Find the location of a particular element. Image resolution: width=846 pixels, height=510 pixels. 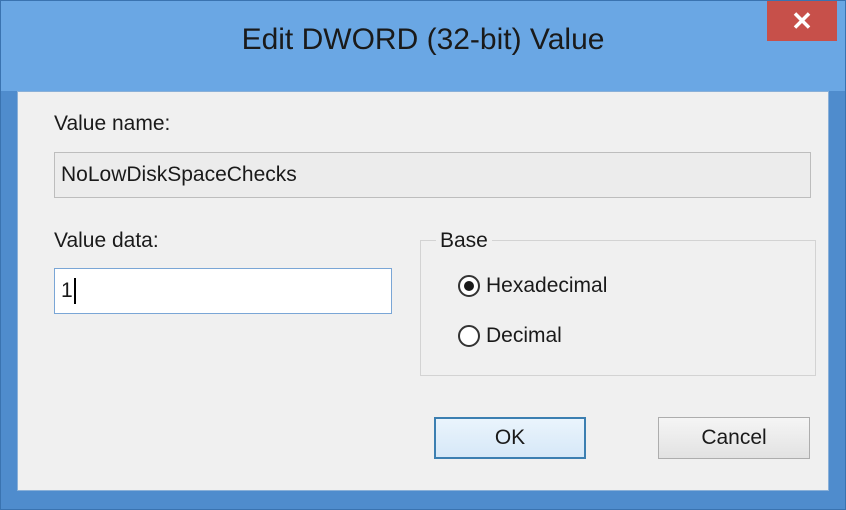

radio-checked-icon is located at coordinates (469, 286).